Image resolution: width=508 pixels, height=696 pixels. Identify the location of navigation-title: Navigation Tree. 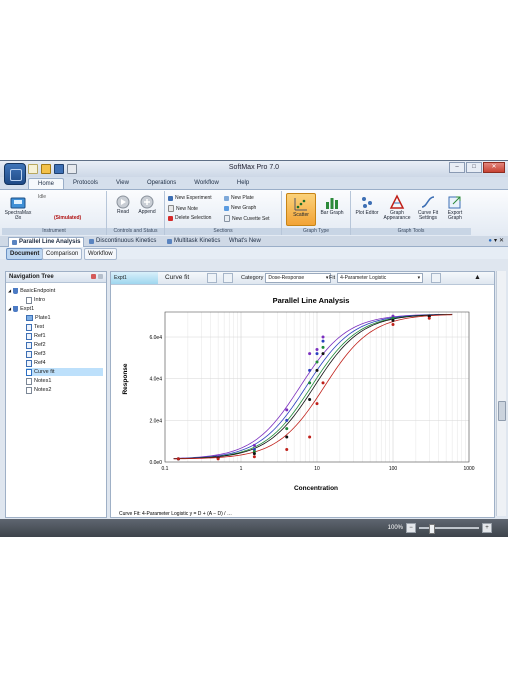
(31, 277).